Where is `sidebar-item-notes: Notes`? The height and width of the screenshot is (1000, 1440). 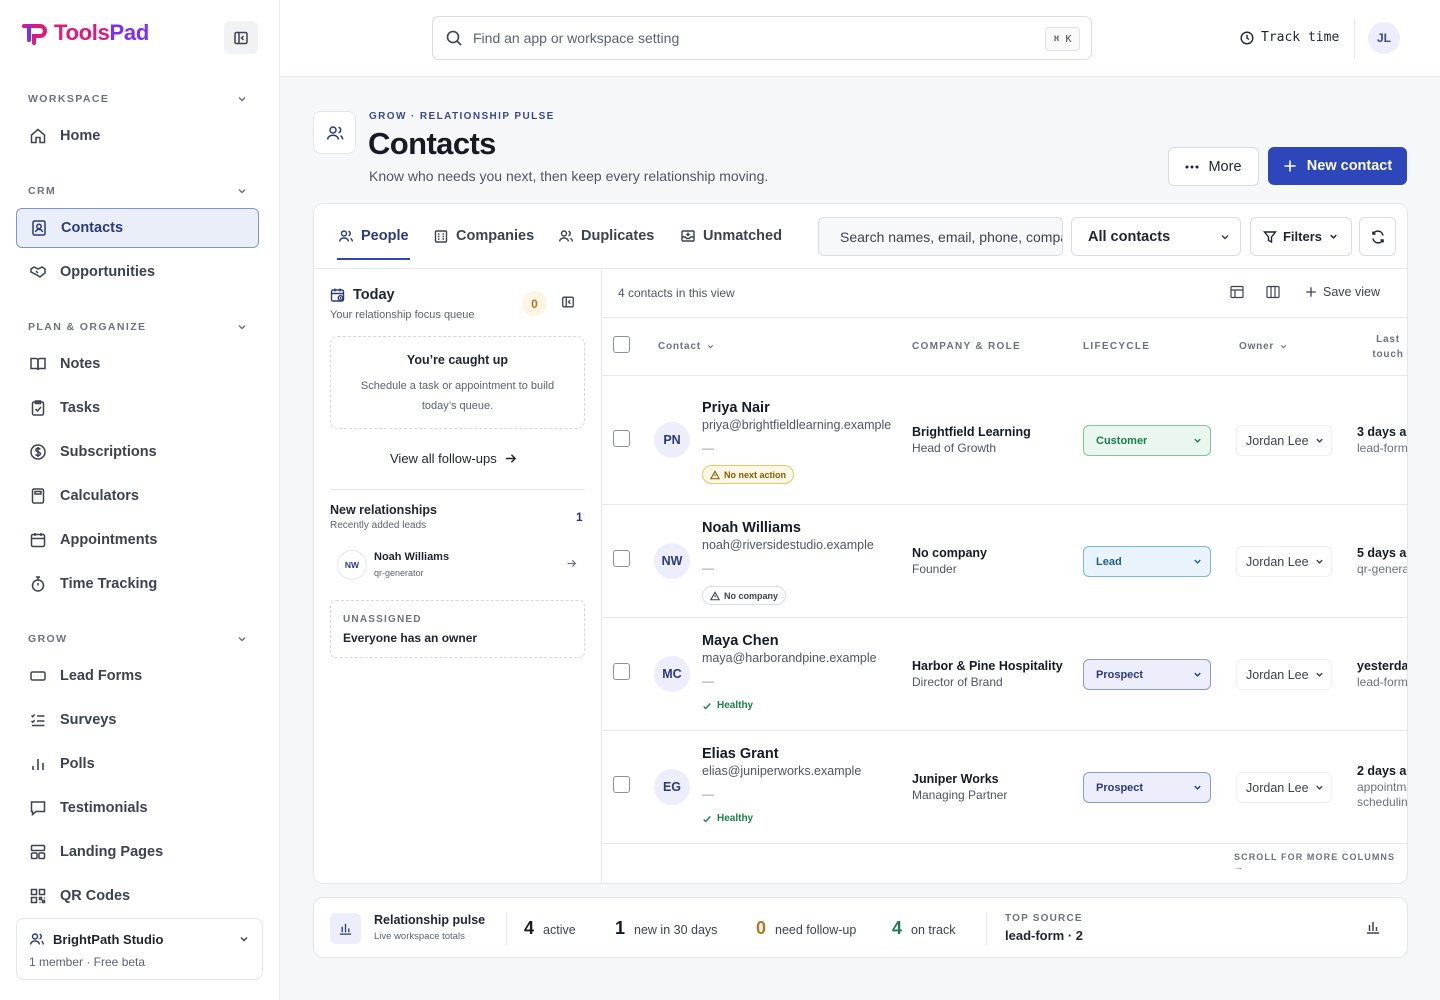 sidebar-item-notes: Notes is located at coordinates (137, 364).